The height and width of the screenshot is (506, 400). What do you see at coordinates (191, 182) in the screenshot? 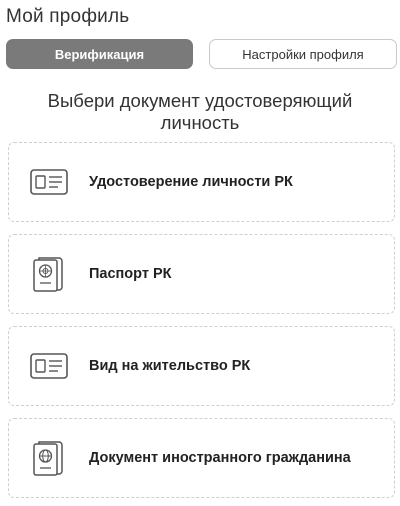
I see `document-option-label: Удостоверение личности РК` at bounding box center [191, 182].